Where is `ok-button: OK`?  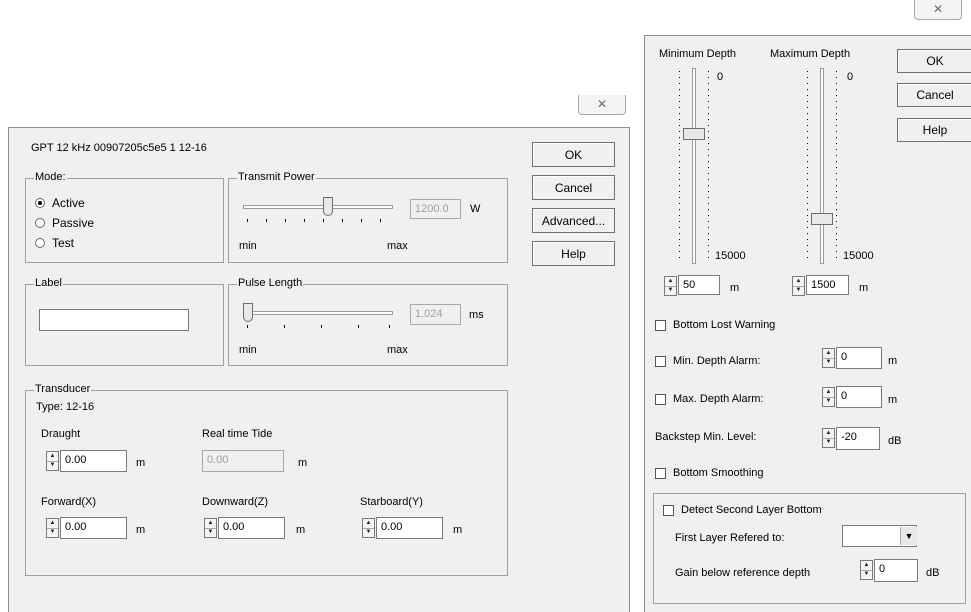 ok-button: OK is located at coordinates (573, 154).